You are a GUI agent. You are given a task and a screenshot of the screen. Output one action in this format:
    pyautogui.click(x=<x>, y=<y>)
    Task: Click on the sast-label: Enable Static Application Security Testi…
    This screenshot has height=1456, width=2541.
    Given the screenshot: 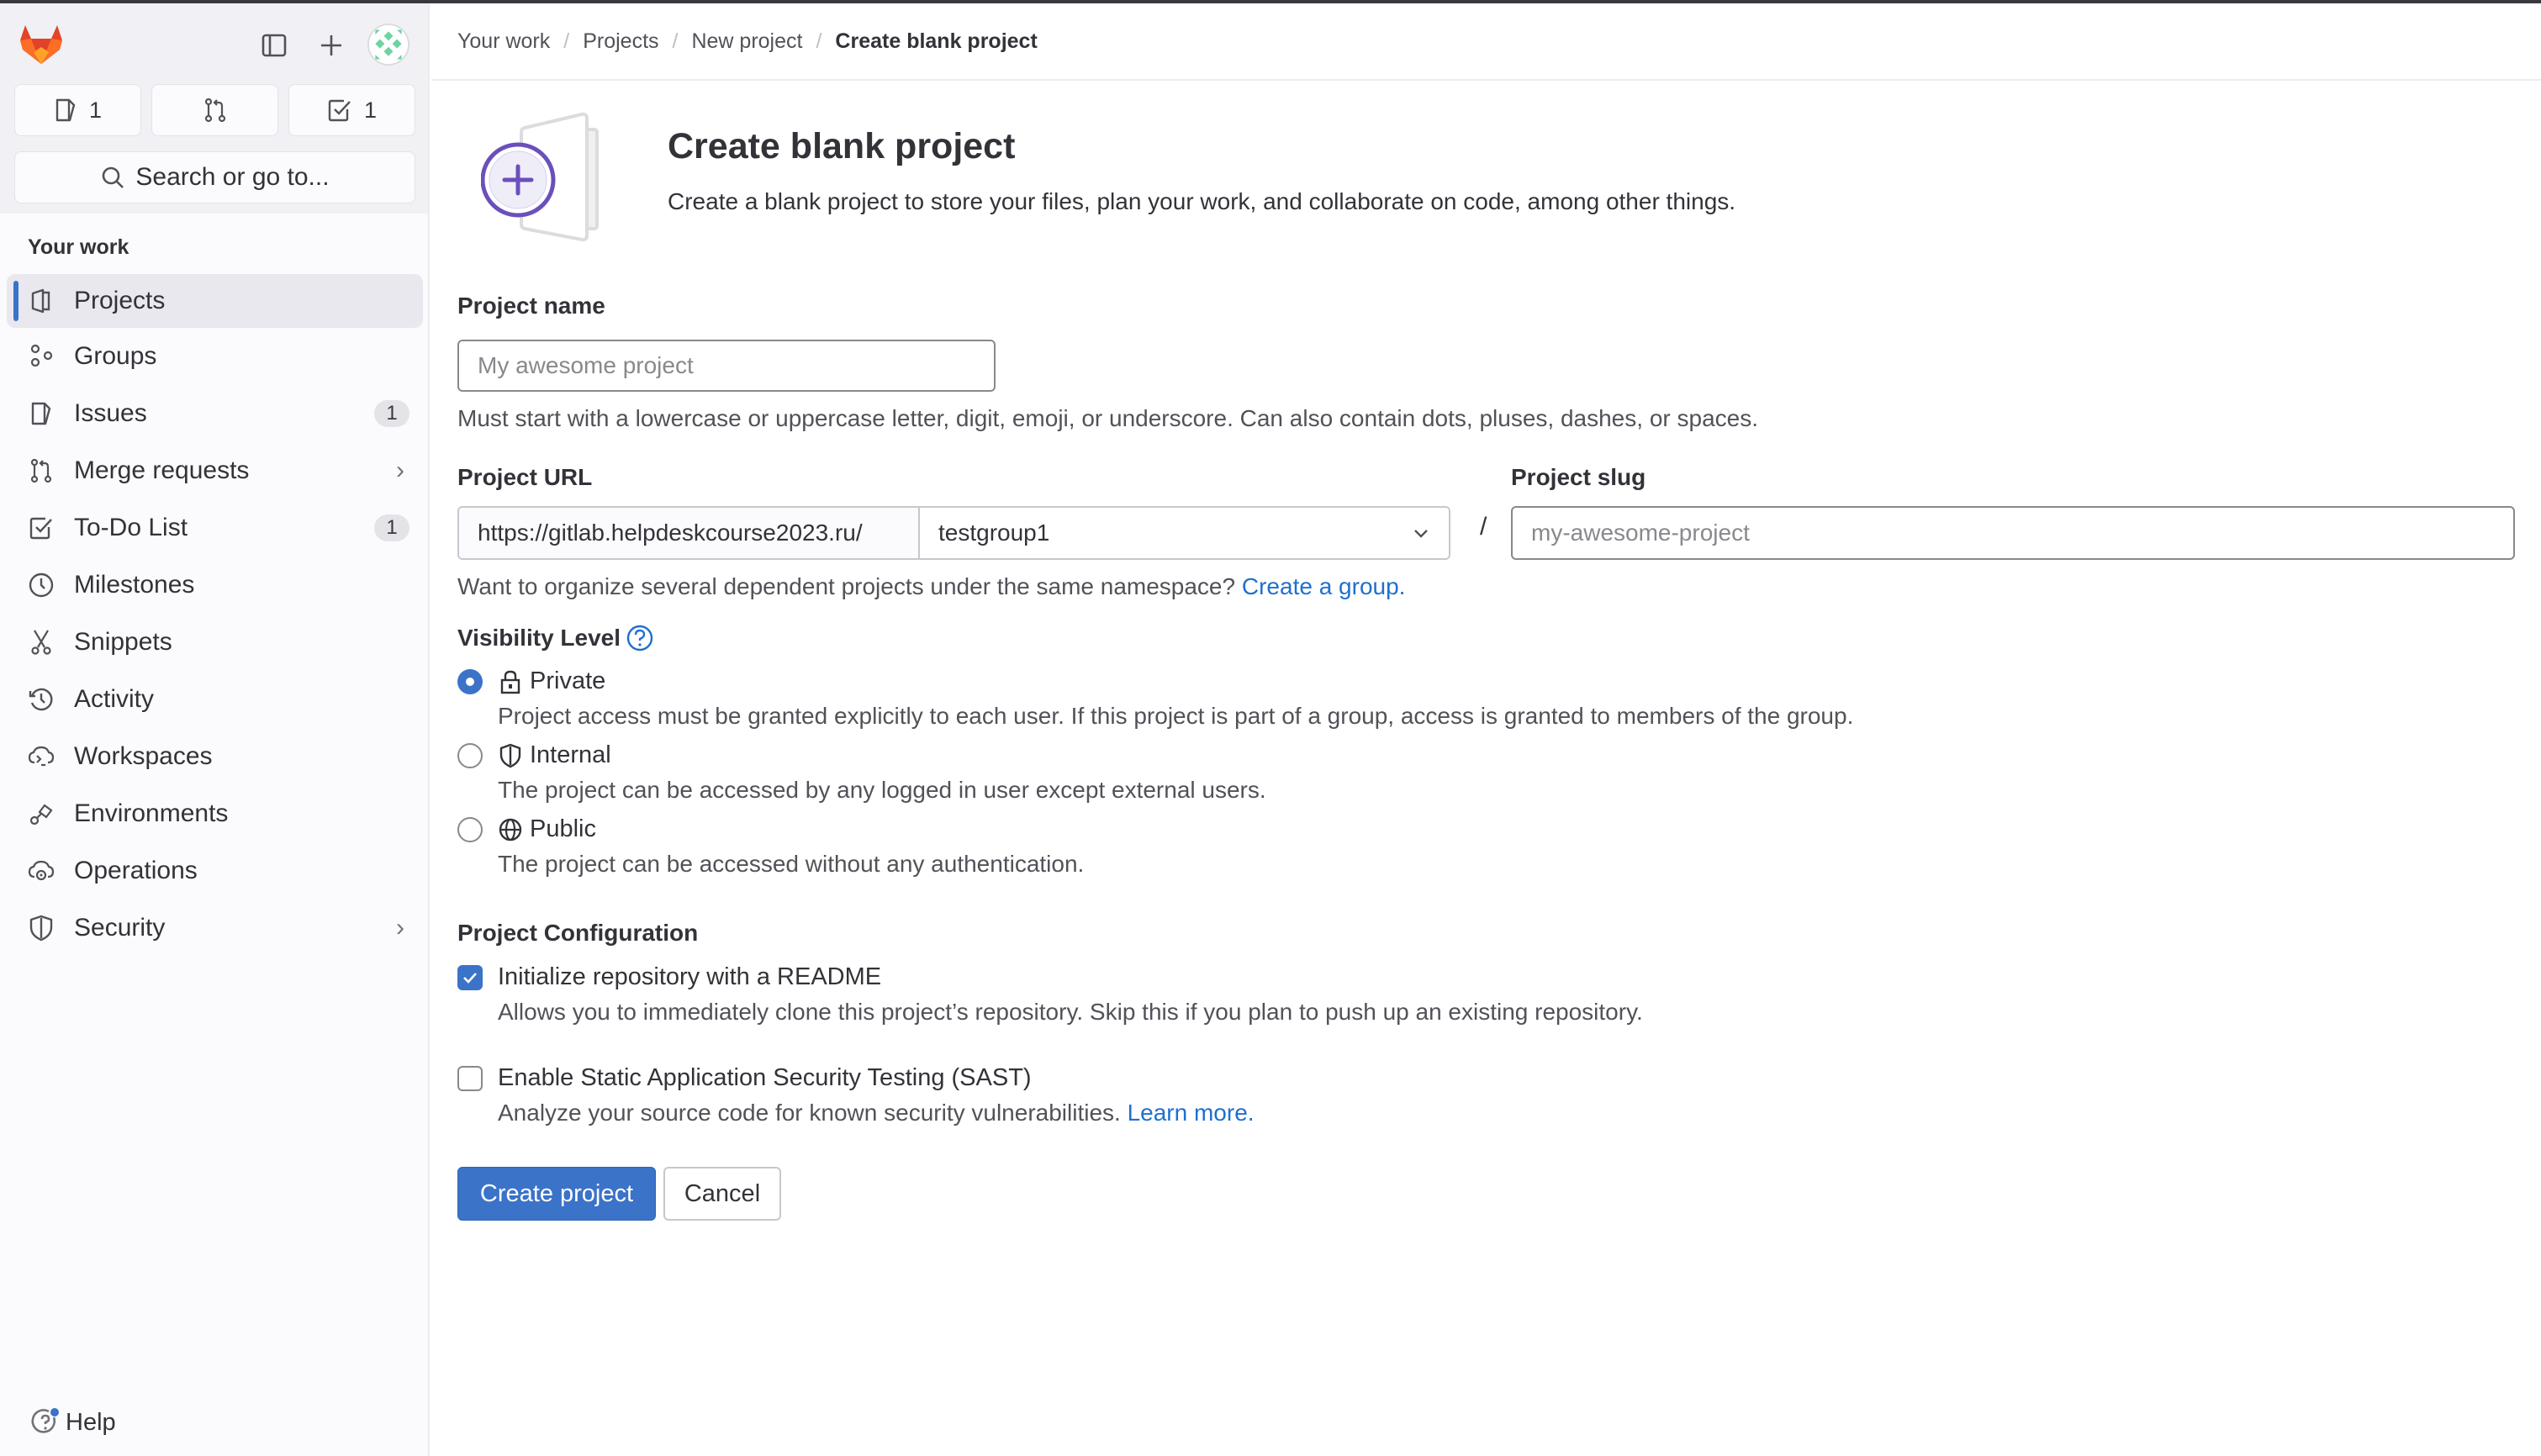 What is the action you would take?
    pyautogui.click(x=765, y=1077)
    